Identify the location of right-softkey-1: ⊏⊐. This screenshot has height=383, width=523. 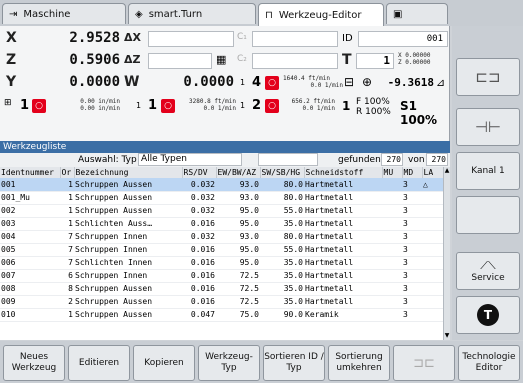
(488, 77).